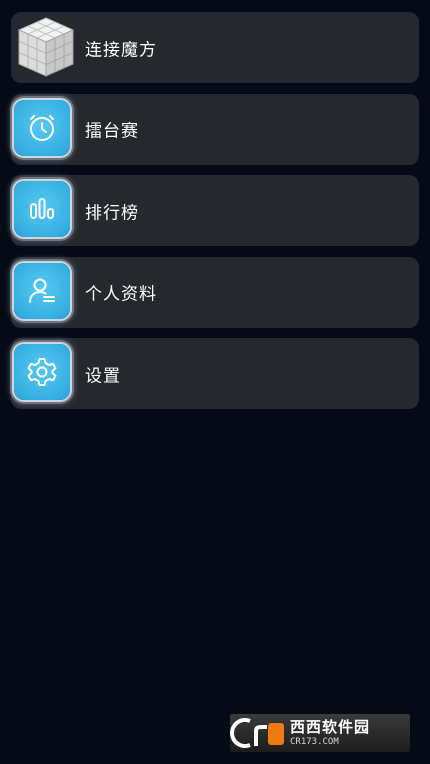 The width and height of the screenshot is (430, 764). What do you see at coordinates (42, 209) in the screenshot?
I see `bar-chart-icon` at bounding box center [42, 209].